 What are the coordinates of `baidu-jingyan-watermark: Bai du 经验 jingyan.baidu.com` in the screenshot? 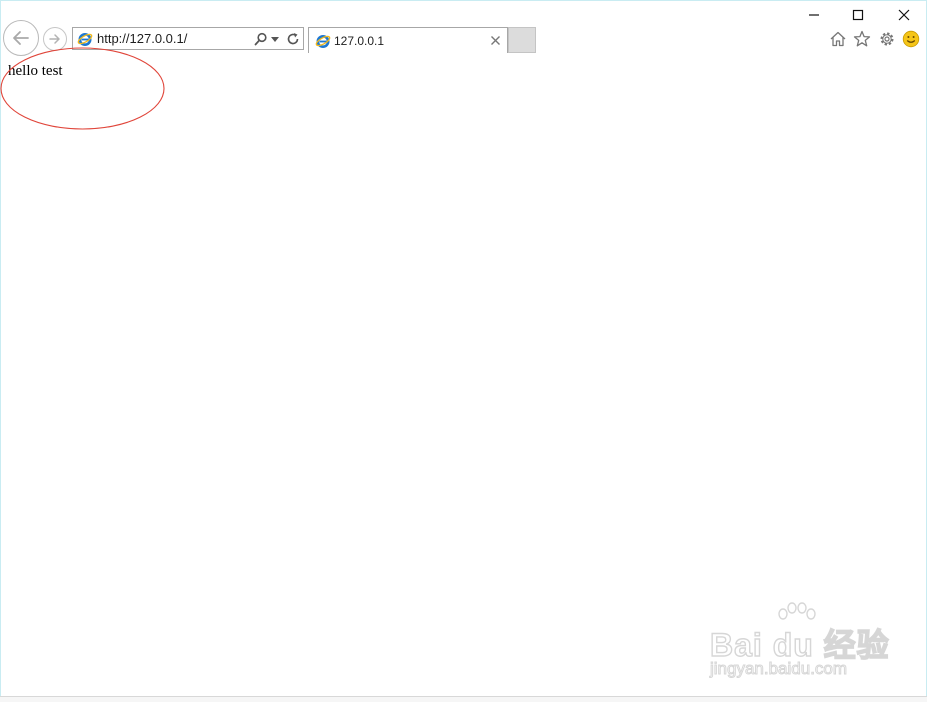 It's located at (799, 642).